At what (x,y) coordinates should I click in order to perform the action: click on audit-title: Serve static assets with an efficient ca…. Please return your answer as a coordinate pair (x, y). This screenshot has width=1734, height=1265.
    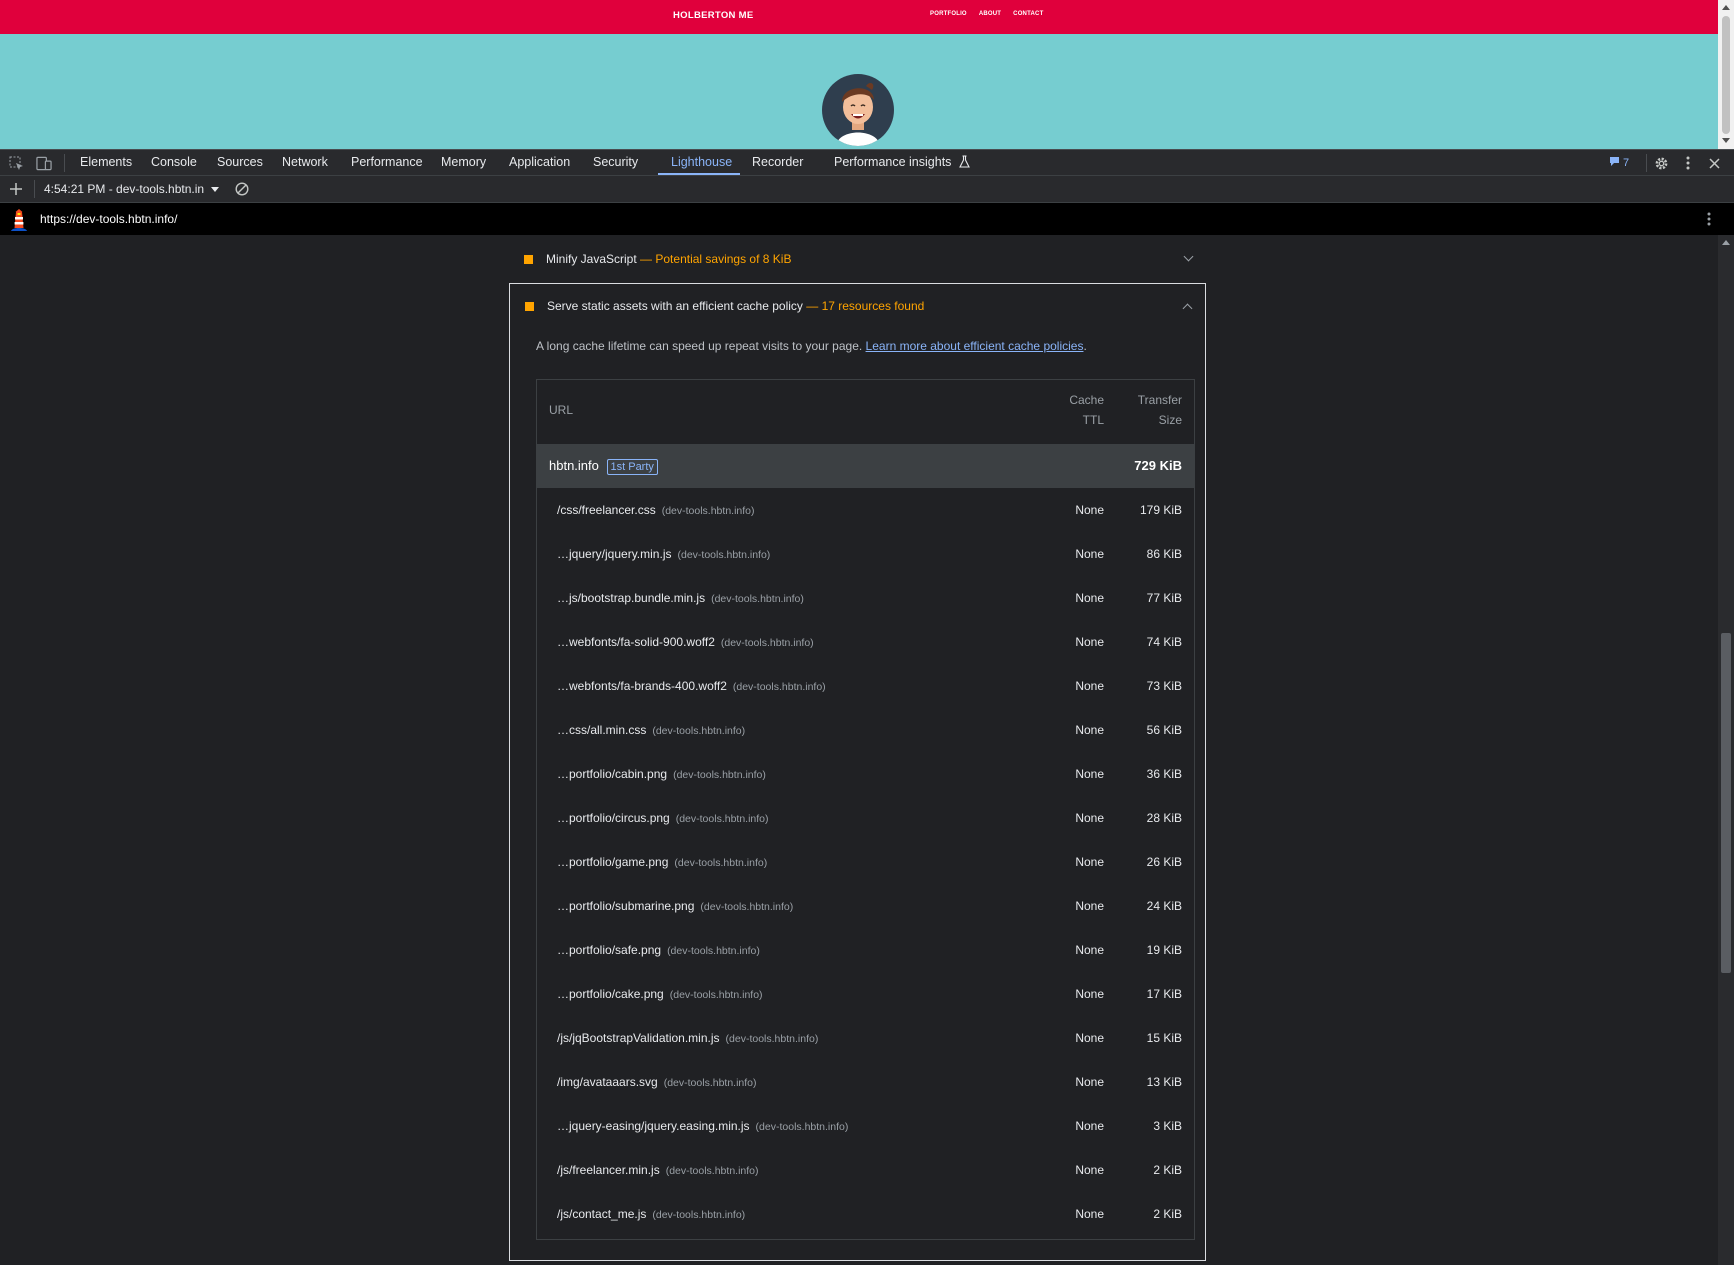
    Looking at the image, I should click on (735, 306).